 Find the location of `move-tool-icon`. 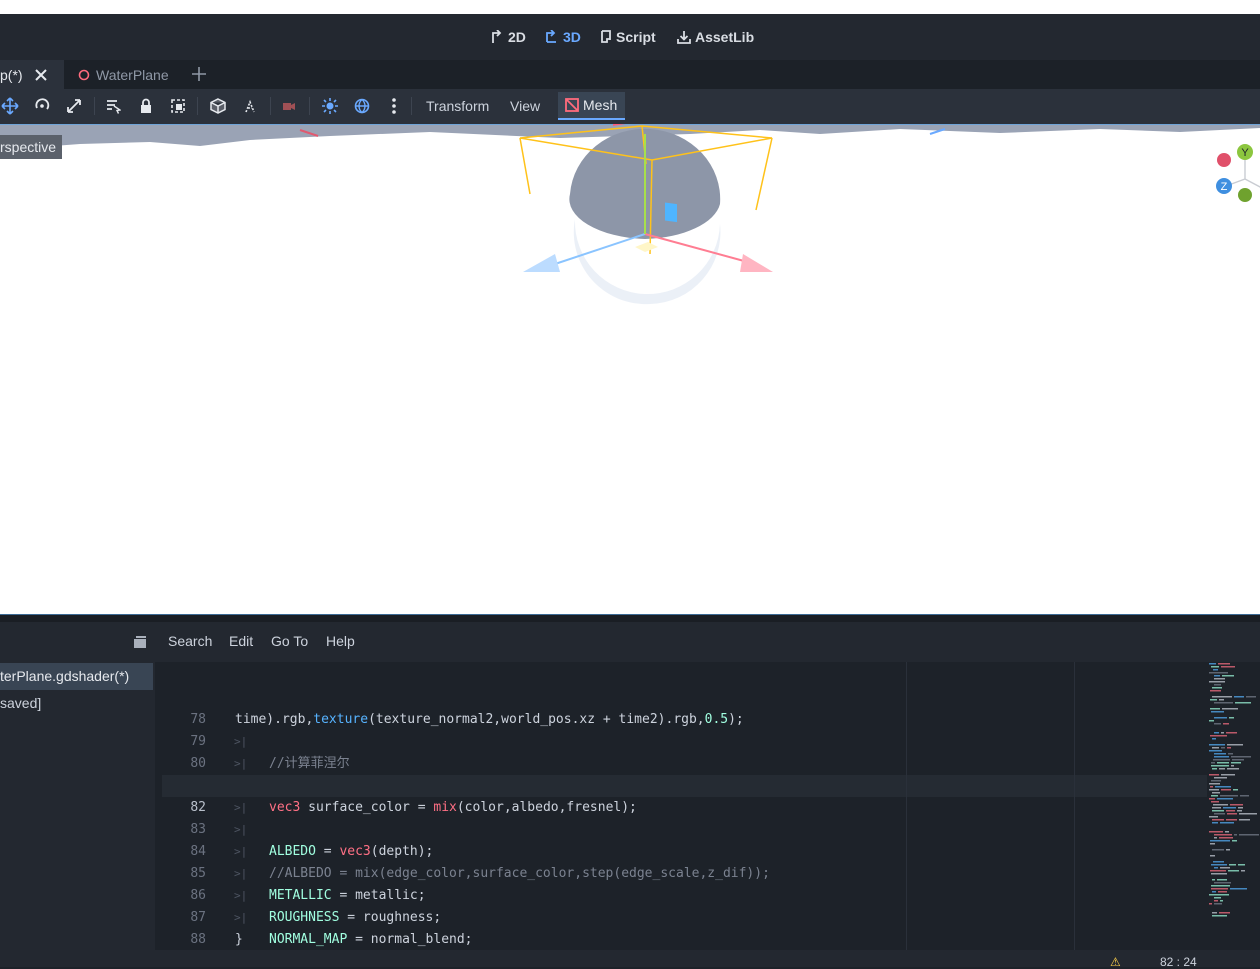

move-tool-icon is located at coordinates (10, 106).